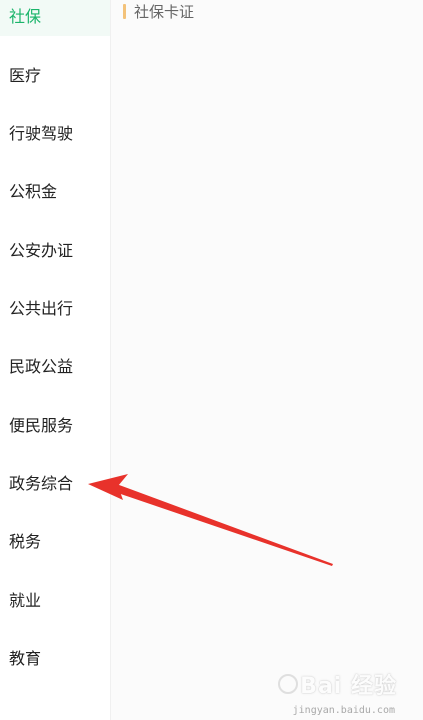 The width and height of the screenshot is (423, 720). I want to click on sidebar-item-label: 医疗, so click(25, 75).